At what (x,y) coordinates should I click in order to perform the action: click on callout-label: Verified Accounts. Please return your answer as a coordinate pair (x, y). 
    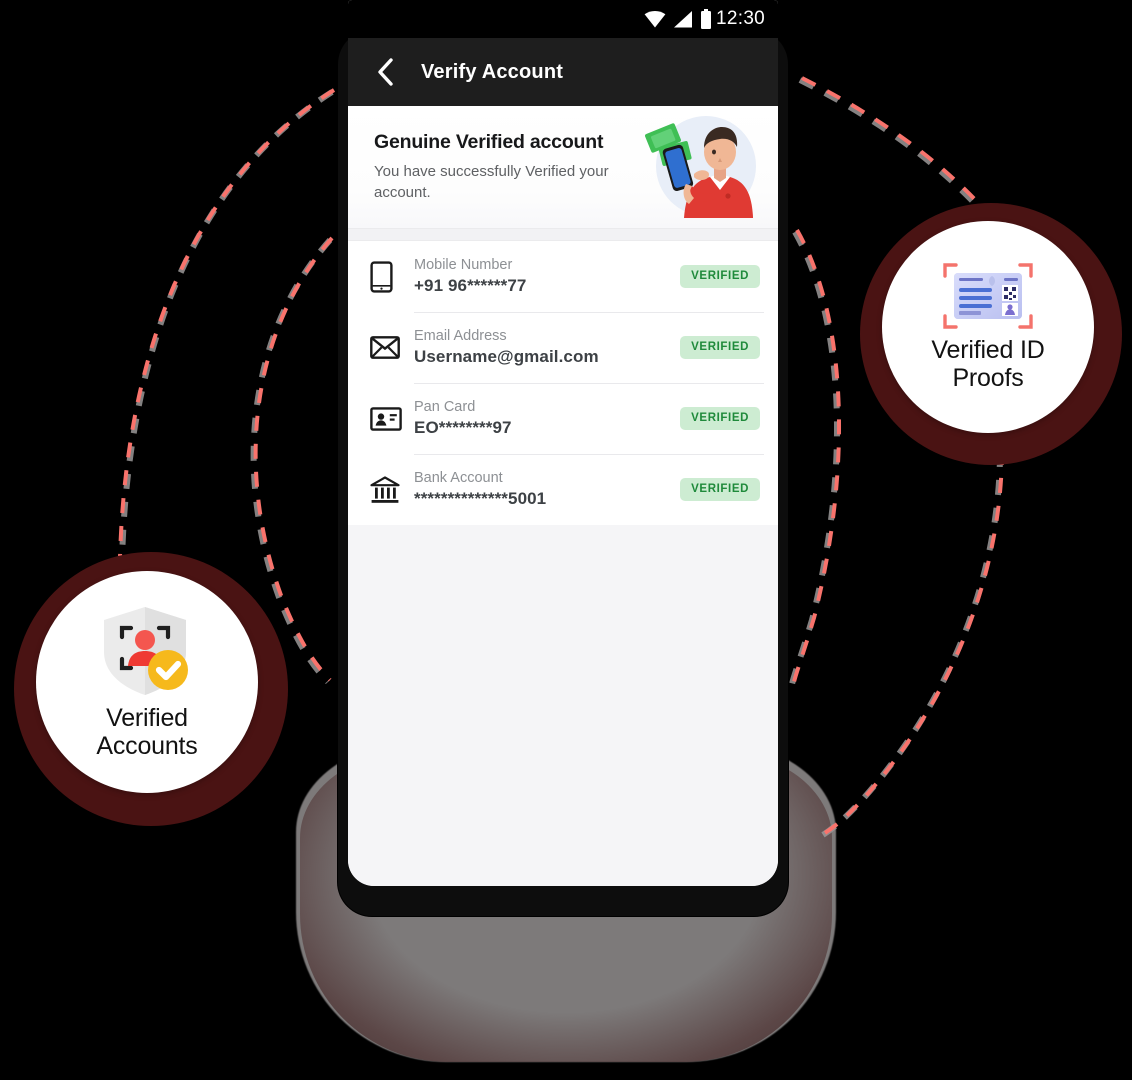
    Looking at the image, I should click on (146, 732).